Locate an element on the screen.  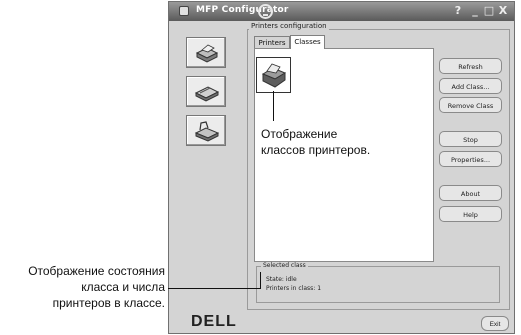
printer-class-icon is located at coordinates (274, 75).